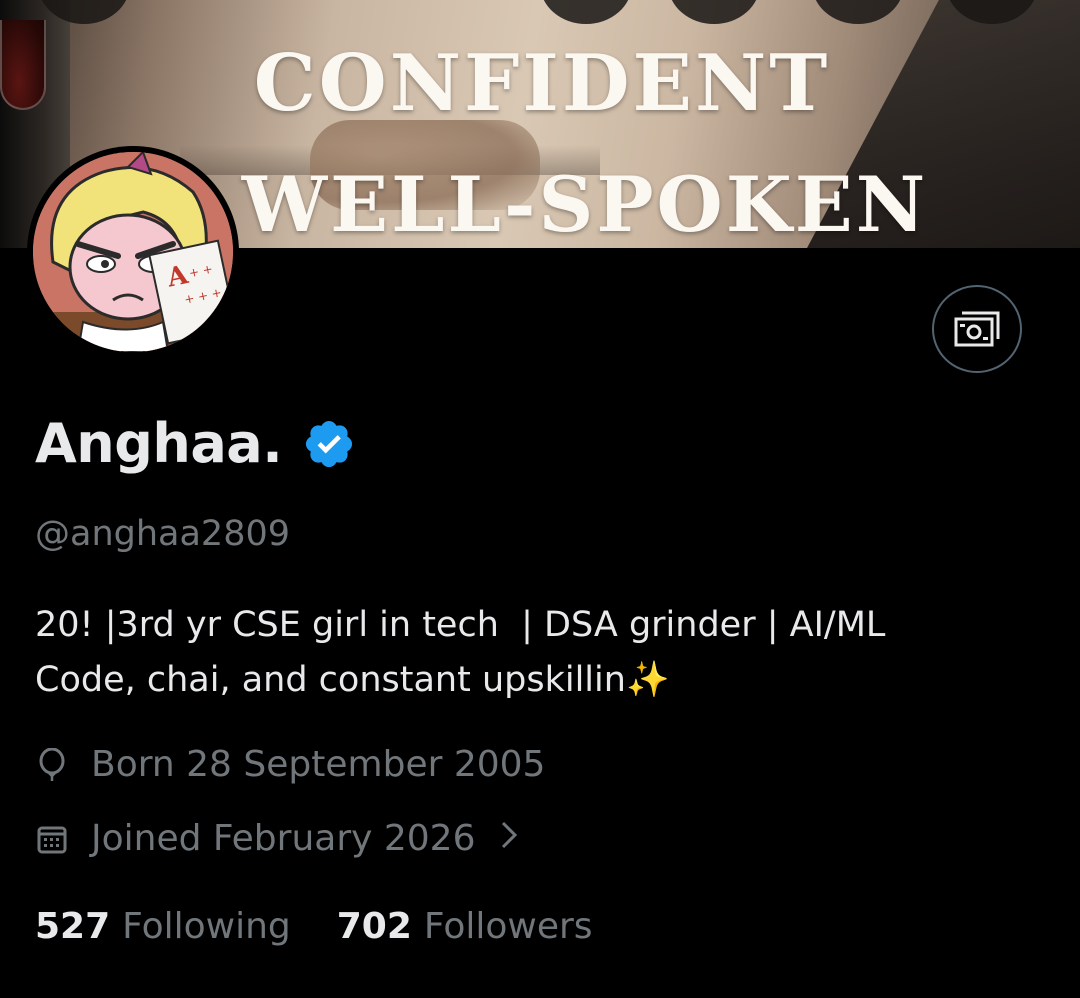  I want to click on followers-link: 702 Followers, so click(465, 926).